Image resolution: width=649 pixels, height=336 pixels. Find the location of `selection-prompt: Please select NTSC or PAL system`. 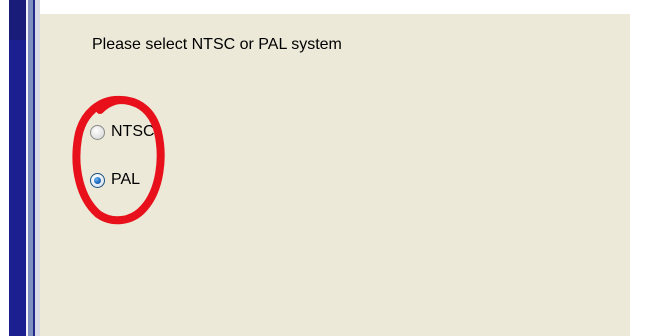

selection-prompt: Please select NTSC or PAL system is located at coordinates (217, 44).